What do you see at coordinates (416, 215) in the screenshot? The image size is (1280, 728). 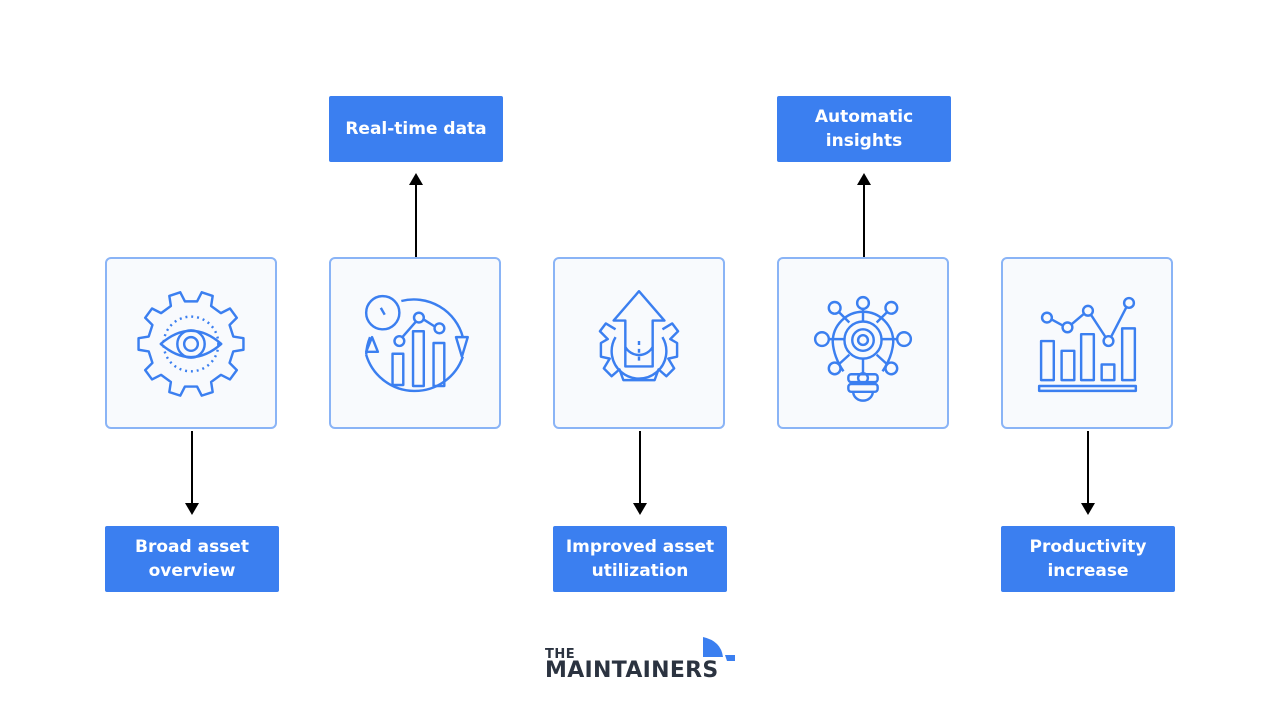 I see `arrow-up-realtime` at bounding box center [416, 215].